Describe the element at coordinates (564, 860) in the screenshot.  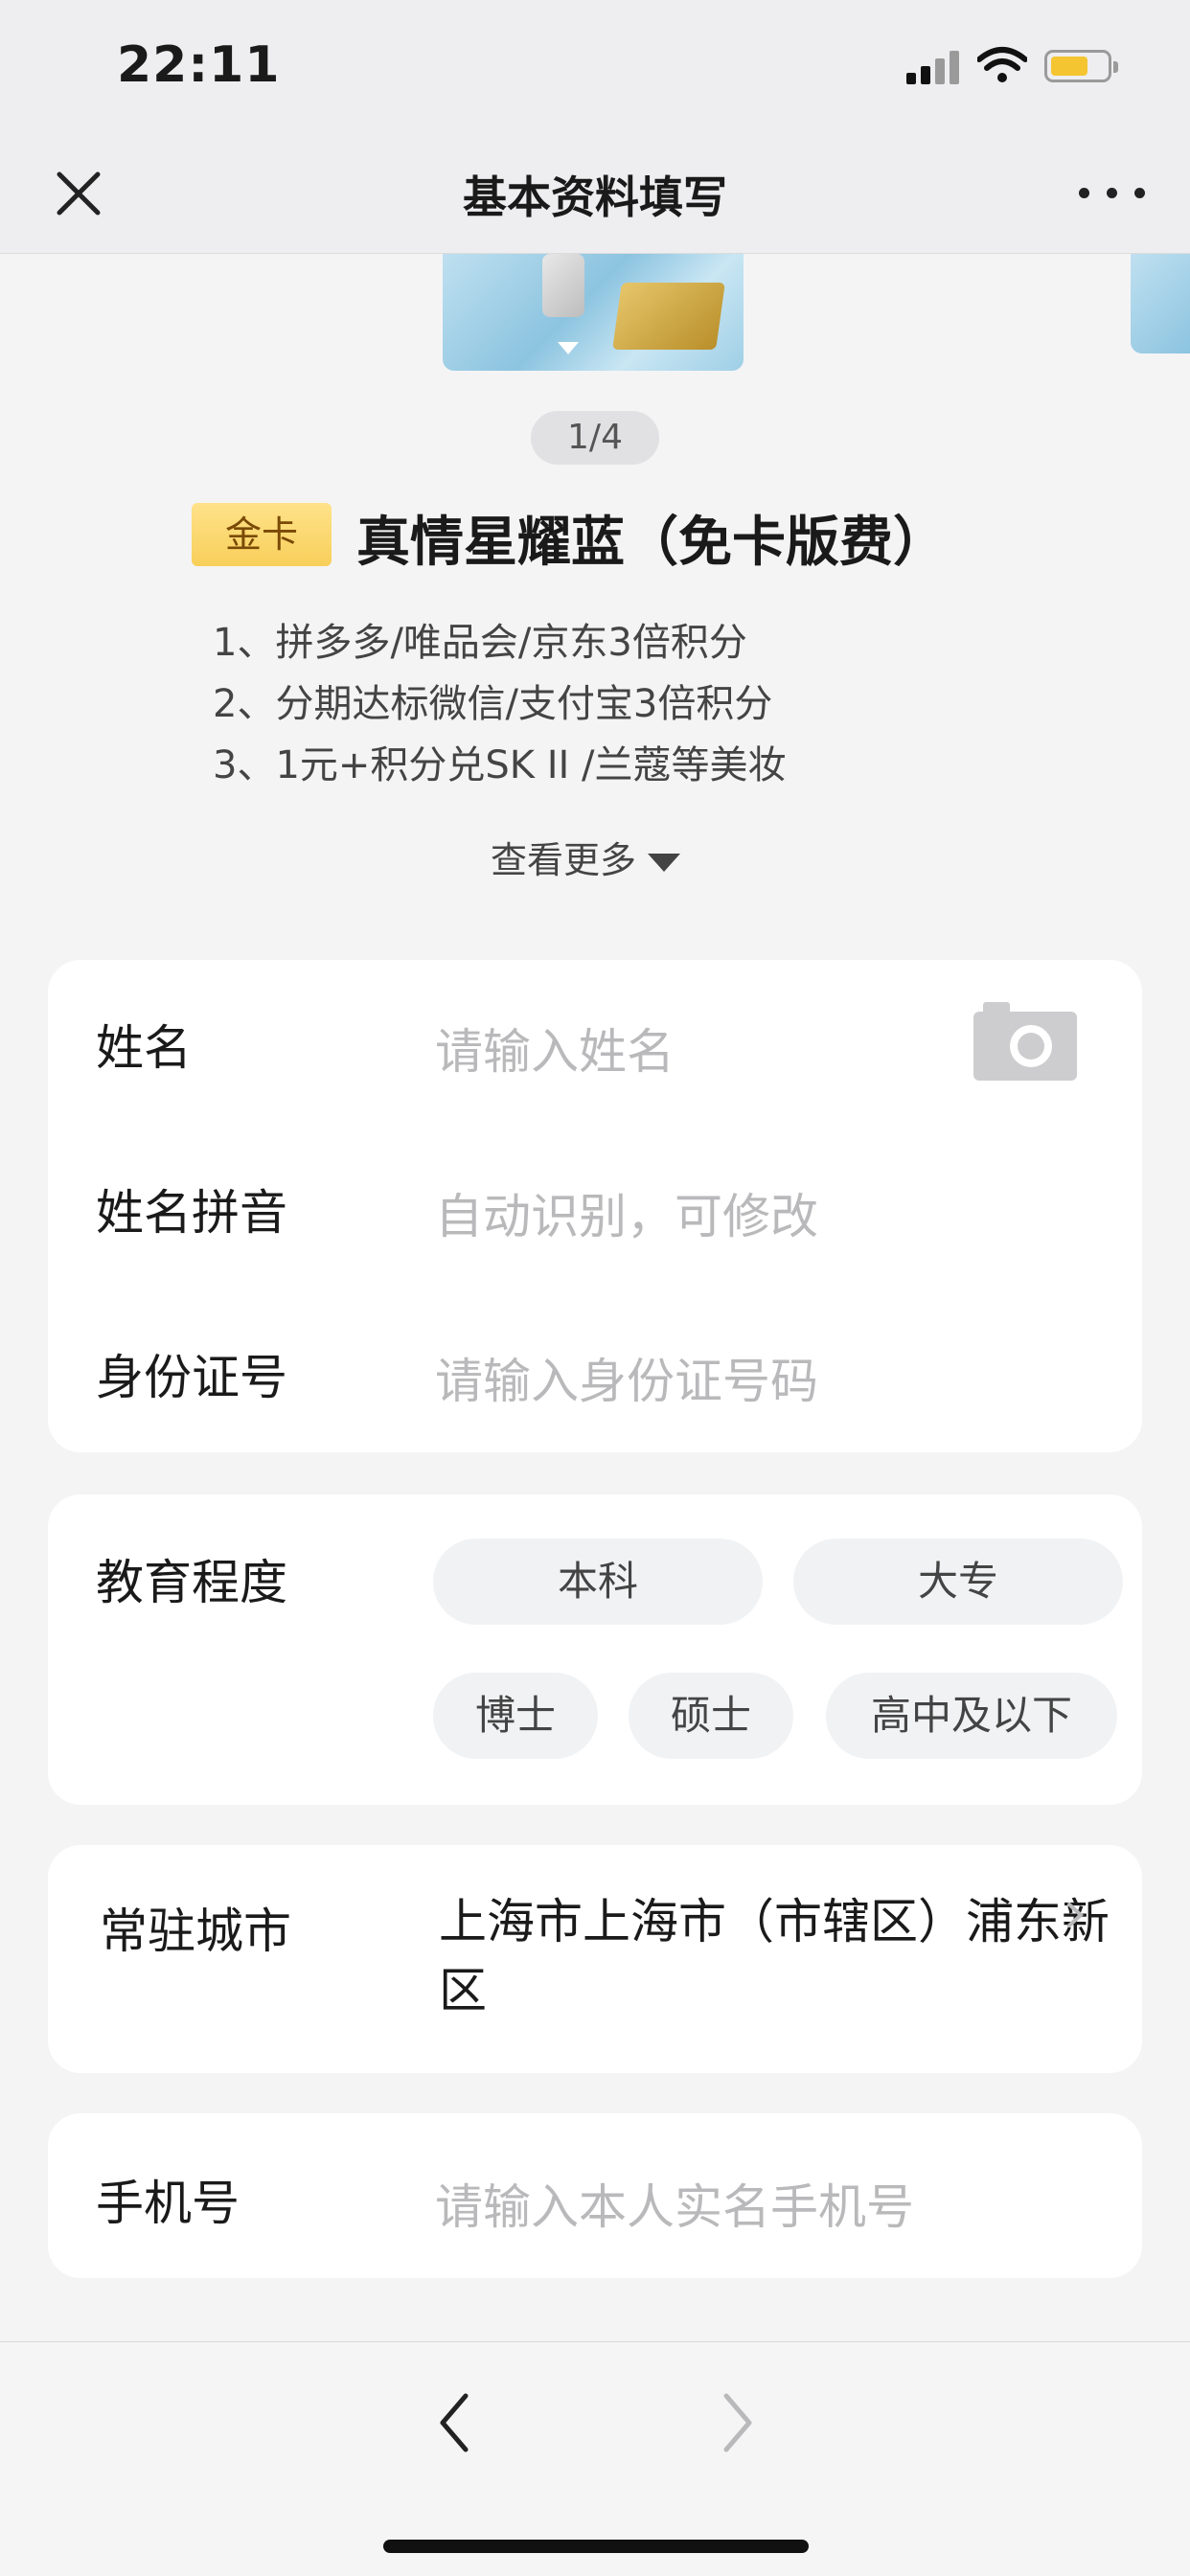
I see `see-more-label: 查看更多` at that location.